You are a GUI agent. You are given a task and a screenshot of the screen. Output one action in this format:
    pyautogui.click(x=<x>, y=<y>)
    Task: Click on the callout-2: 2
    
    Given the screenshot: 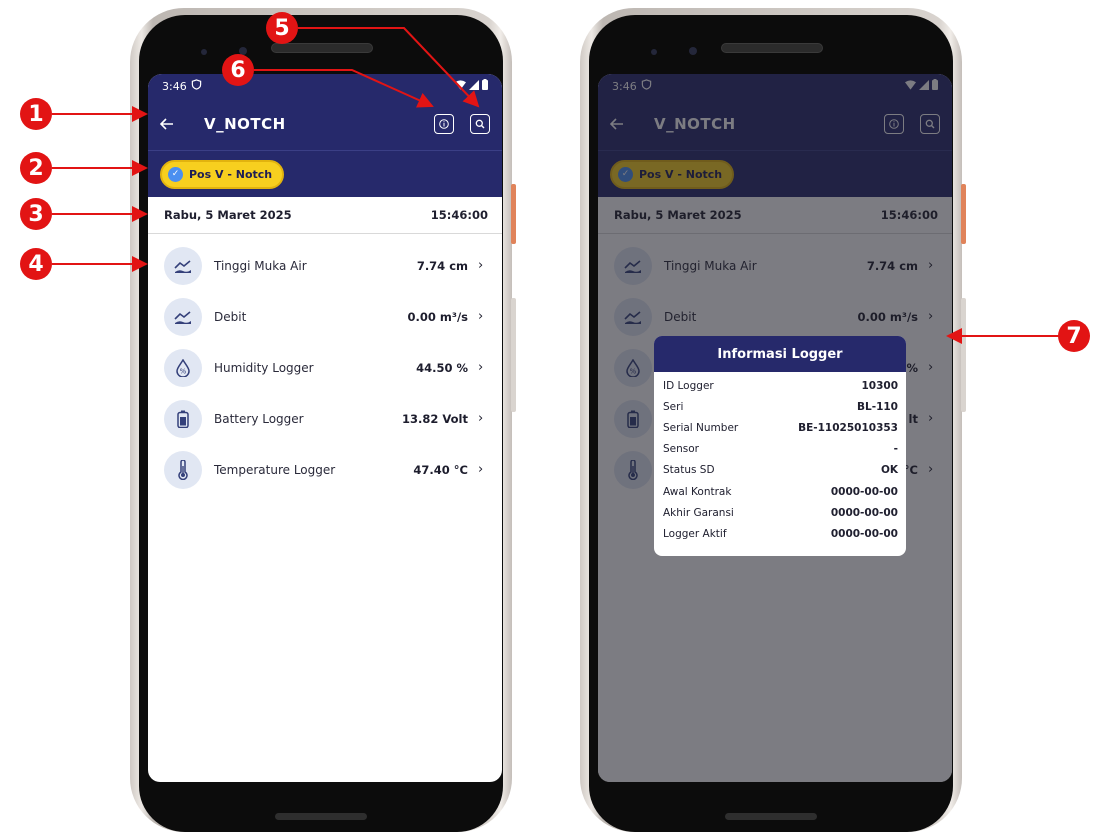 What is the action you would take?
    pyautogui.click(x=36, y=168)
    